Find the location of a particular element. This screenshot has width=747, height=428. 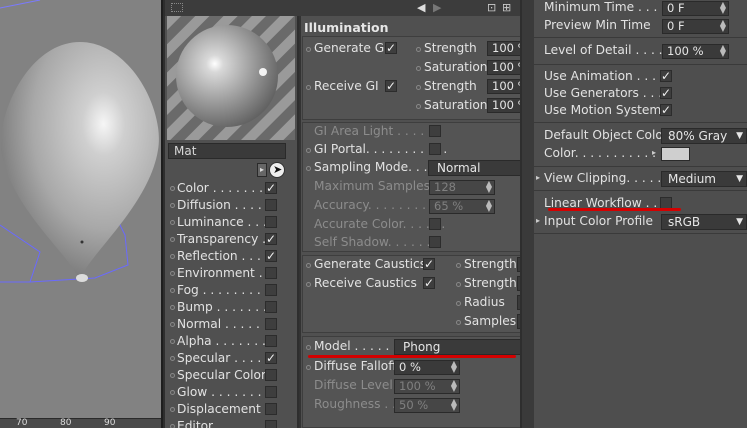

lock-icon: ⊡ is located at coordinates (491, 7).